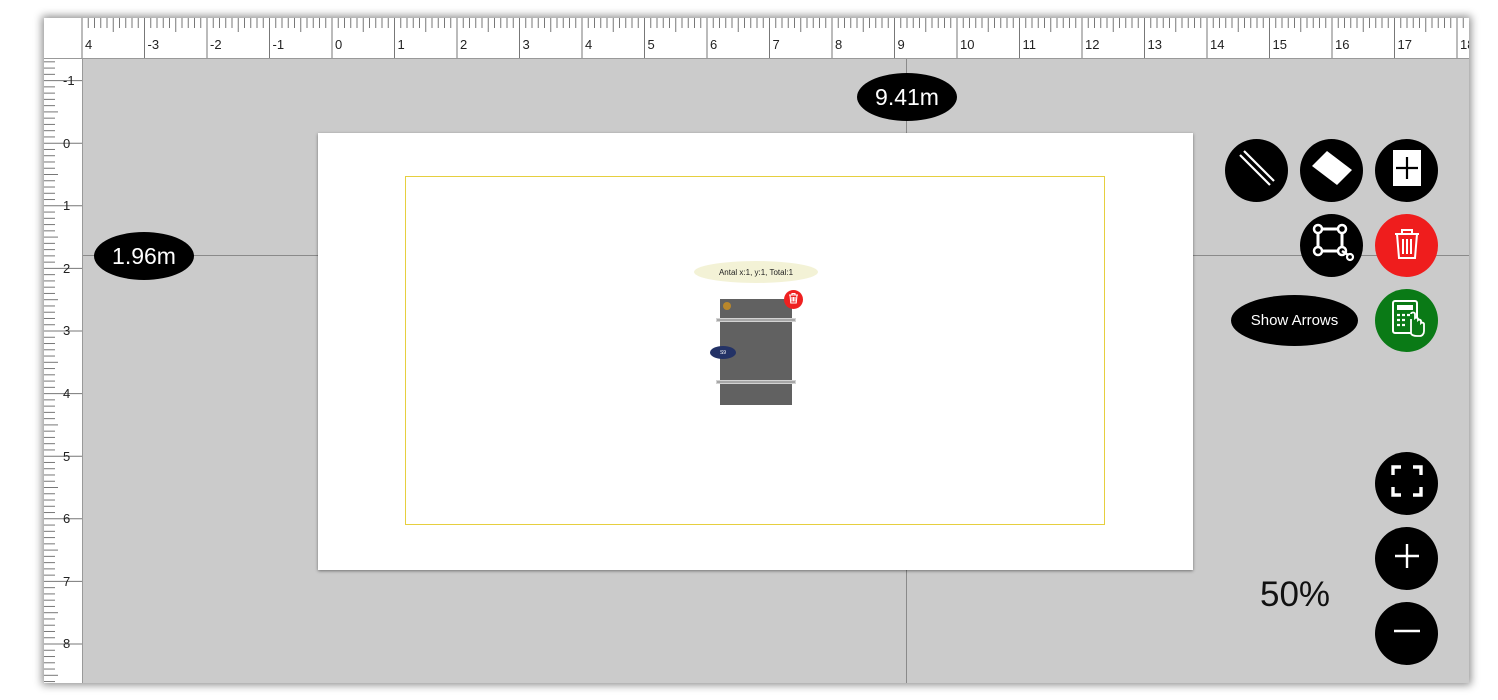  What do you see at coordinates (1404, 44) in the screenshot?
I see `ruler-top-label: 17` at bounding box center [1404, 44].